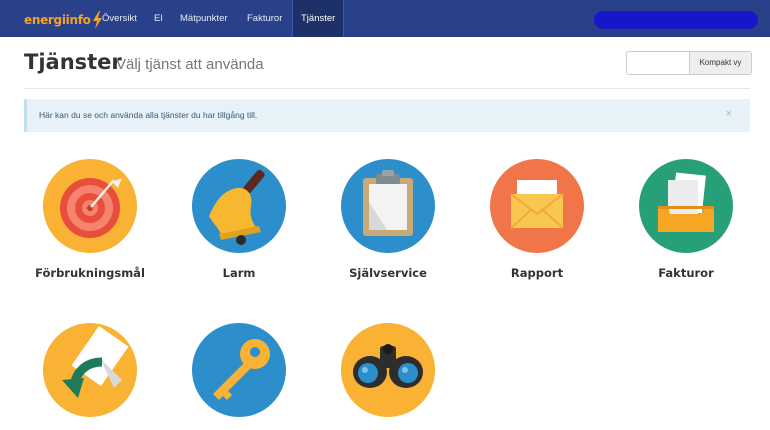  What do you see at coordinates (190, 64) in the screenshot?
I see `page-subtitle: Välj tjänst att använda` at bounding box center [190, 64].